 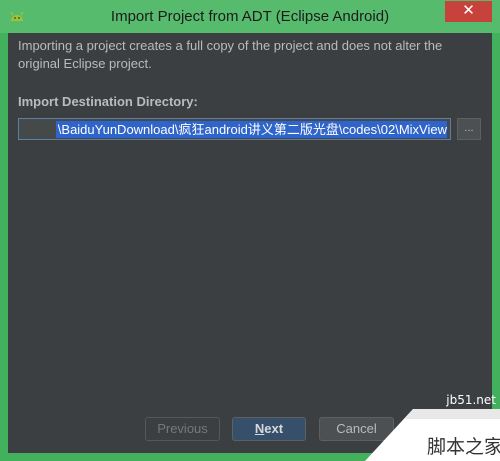 I want to click on destination-label: Import Destination Directory:, so click(x=108, y=101).